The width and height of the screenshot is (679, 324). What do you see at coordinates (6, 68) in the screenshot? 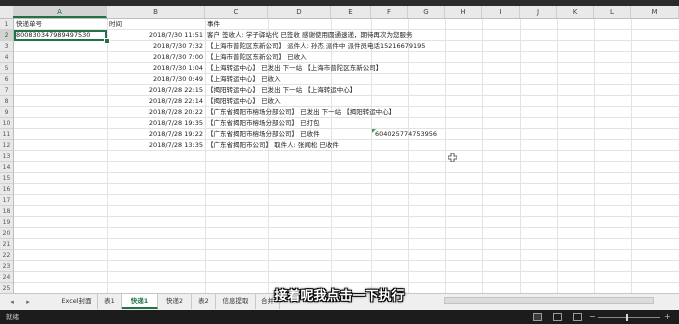
I see `row-header: 5` at bounding box center [6, 68].